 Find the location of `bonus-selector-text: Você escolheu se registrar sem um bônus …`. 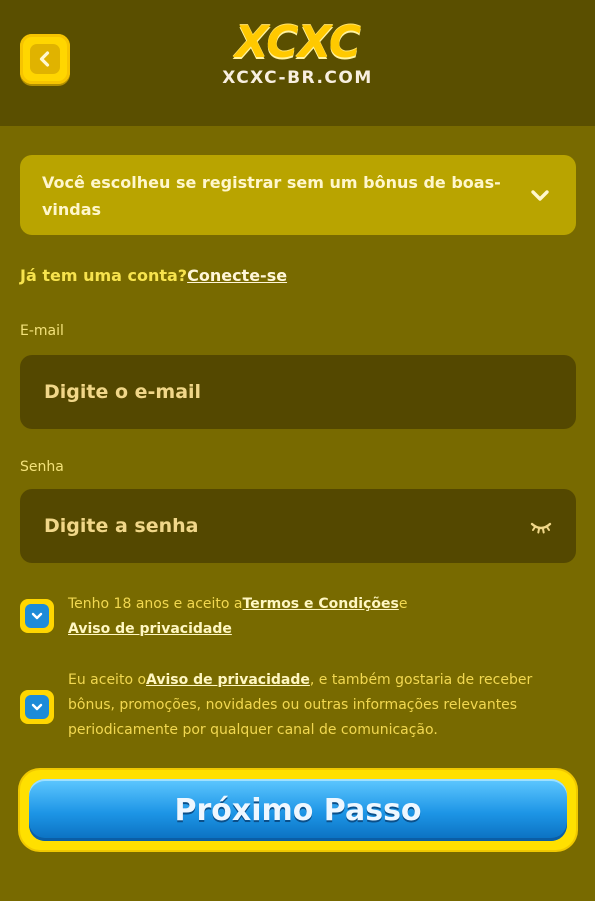

bonus-selector-text: Você escolheu se registrar sem um bônus … is located at coordinates (271, 196).